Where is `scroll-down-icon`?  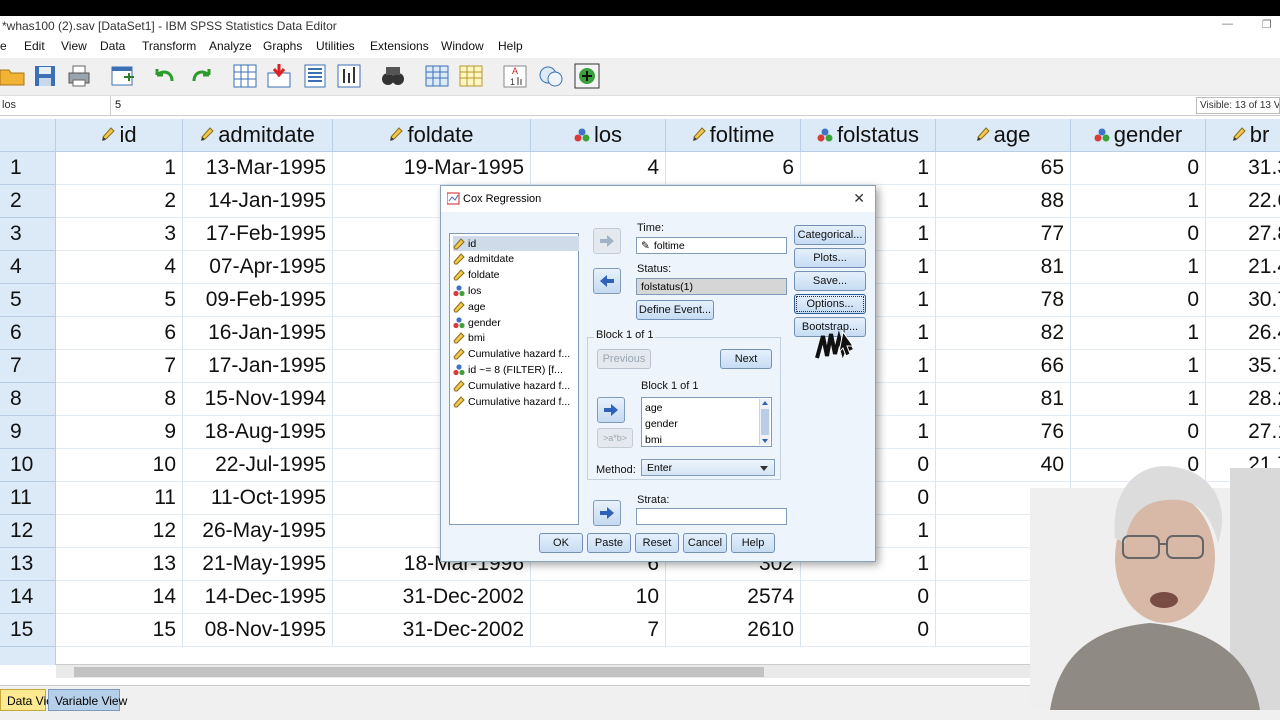
scroll-down-icon is located at coordinates (765, 441).